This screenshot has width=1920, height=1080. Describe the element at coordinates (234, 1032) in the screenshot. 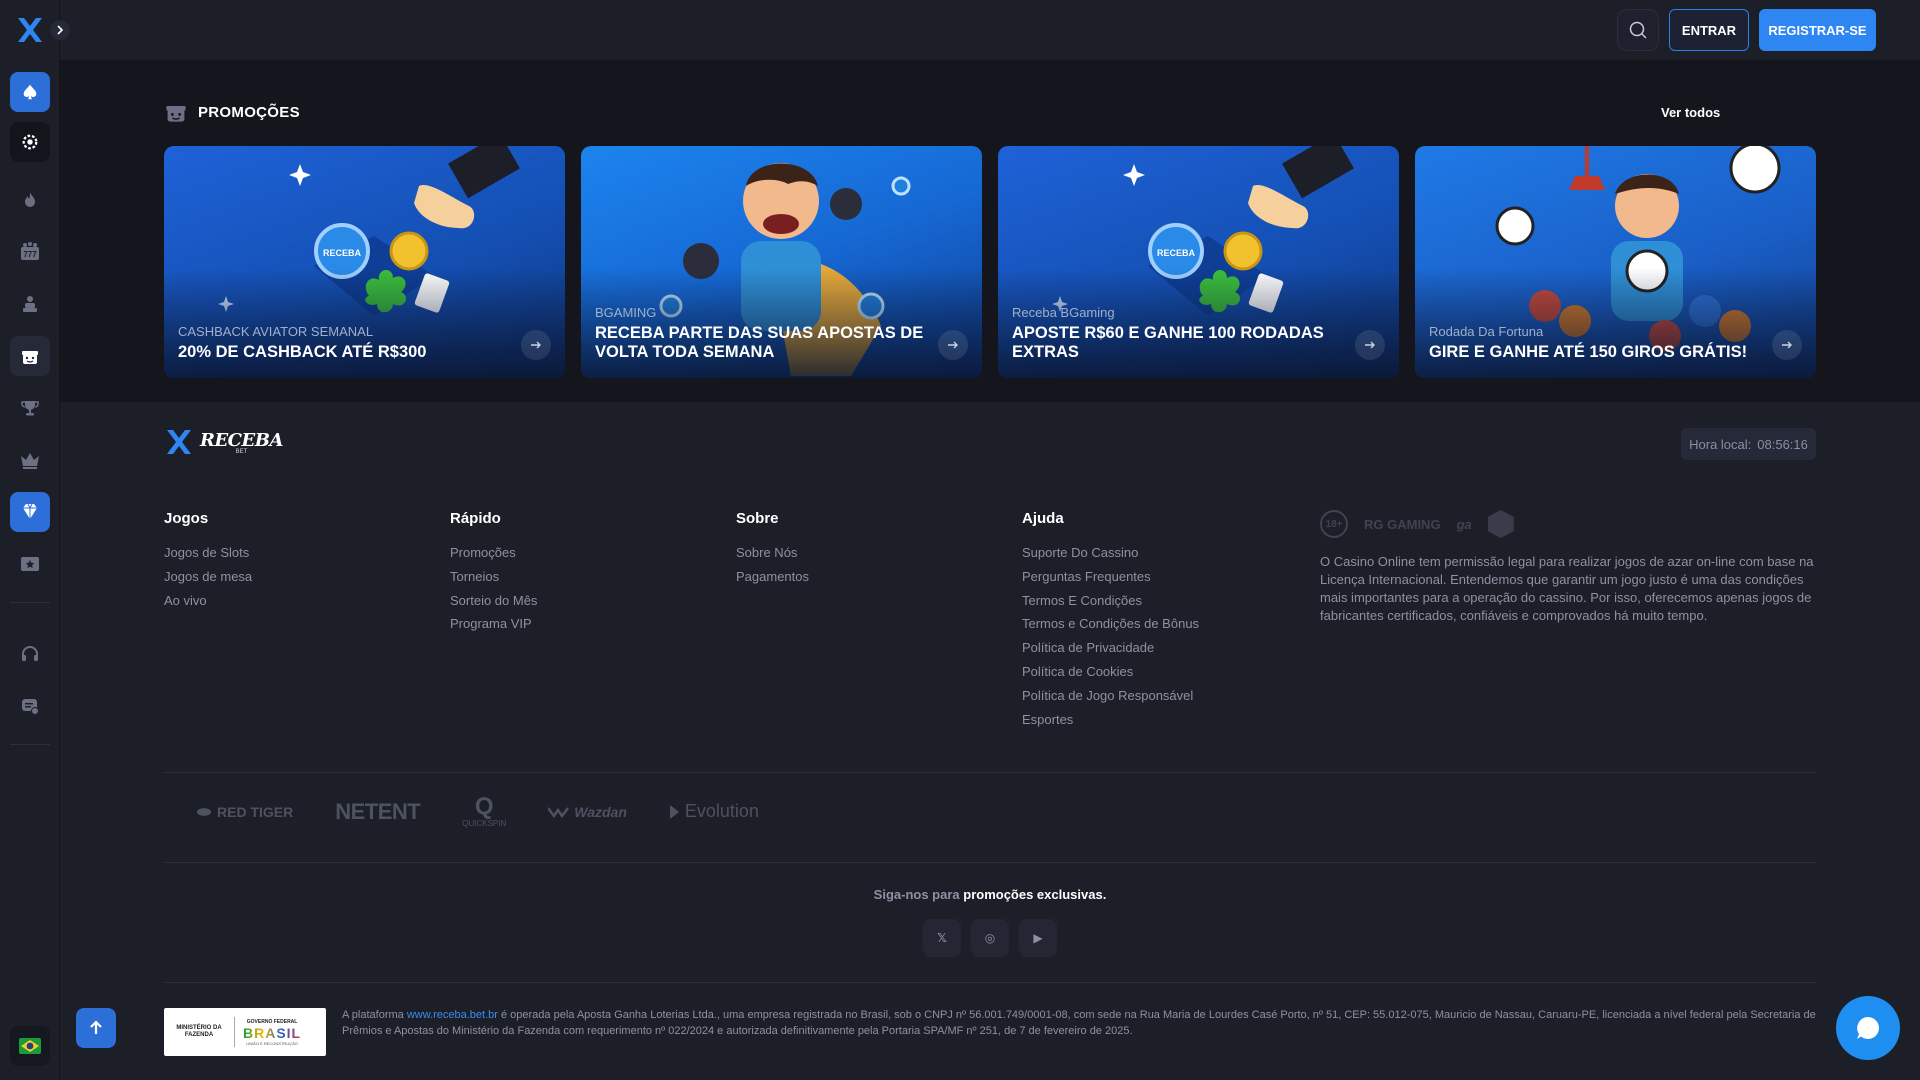

I see `logo-divider` at that location.